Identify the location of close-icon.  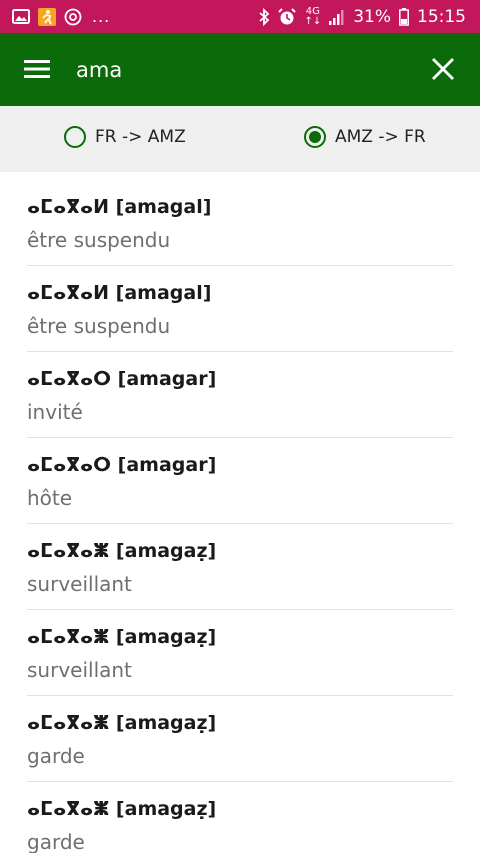
(443, 69).